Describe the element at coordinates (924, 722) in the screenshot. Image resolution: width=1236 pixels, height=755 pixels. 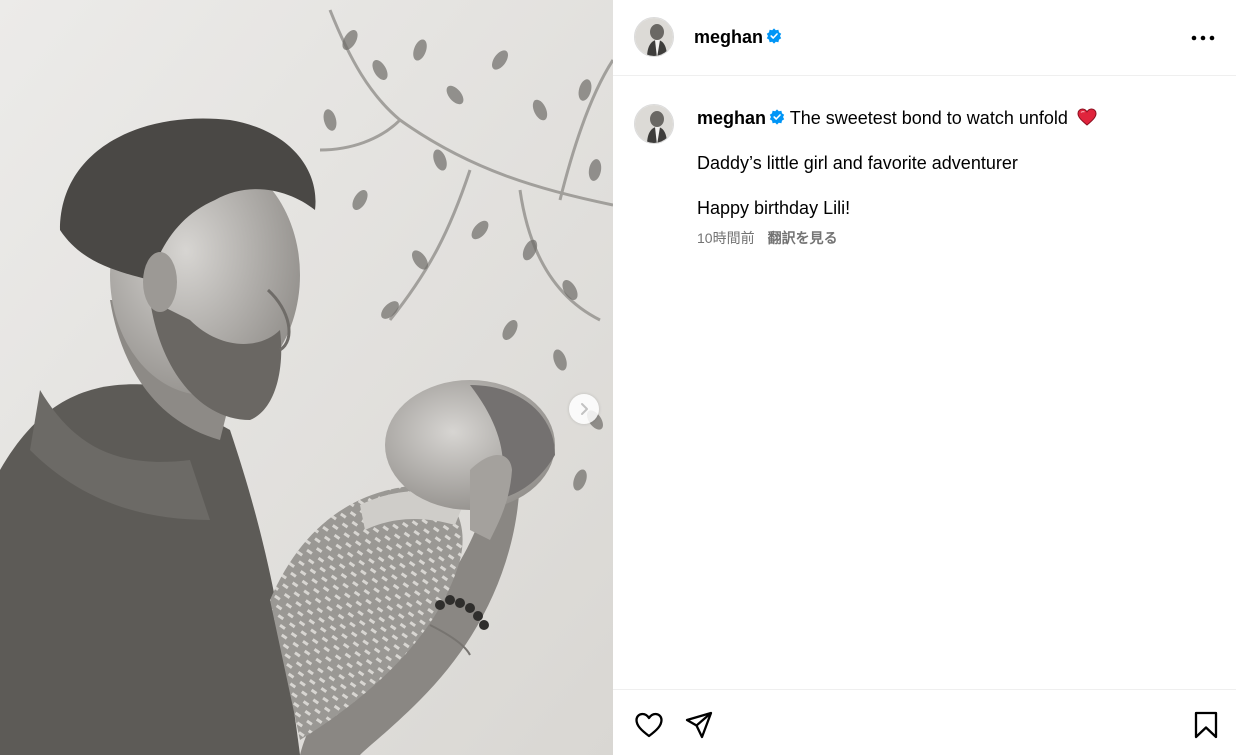
I see `action-bar` at that location.